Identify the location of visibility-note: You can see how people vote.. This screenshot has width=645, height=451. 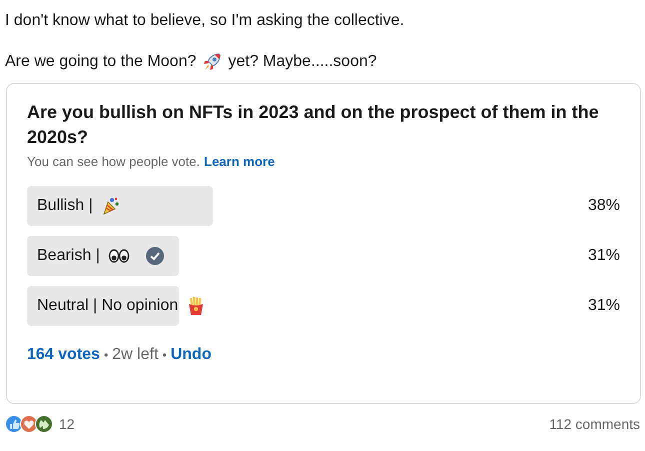
(113, 161).